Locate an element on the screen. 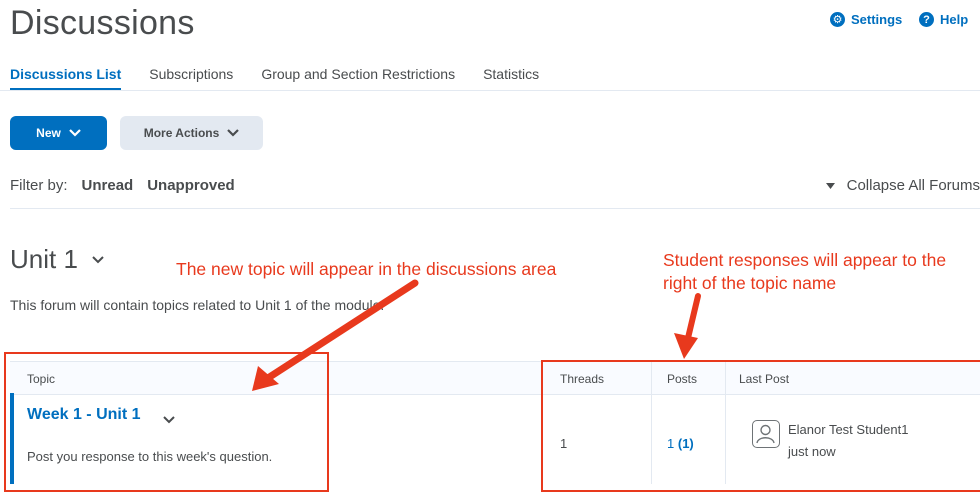 The width and height of the screenshot is (980, 492). arrow-right-shaft is located at coordinates (693, 317).